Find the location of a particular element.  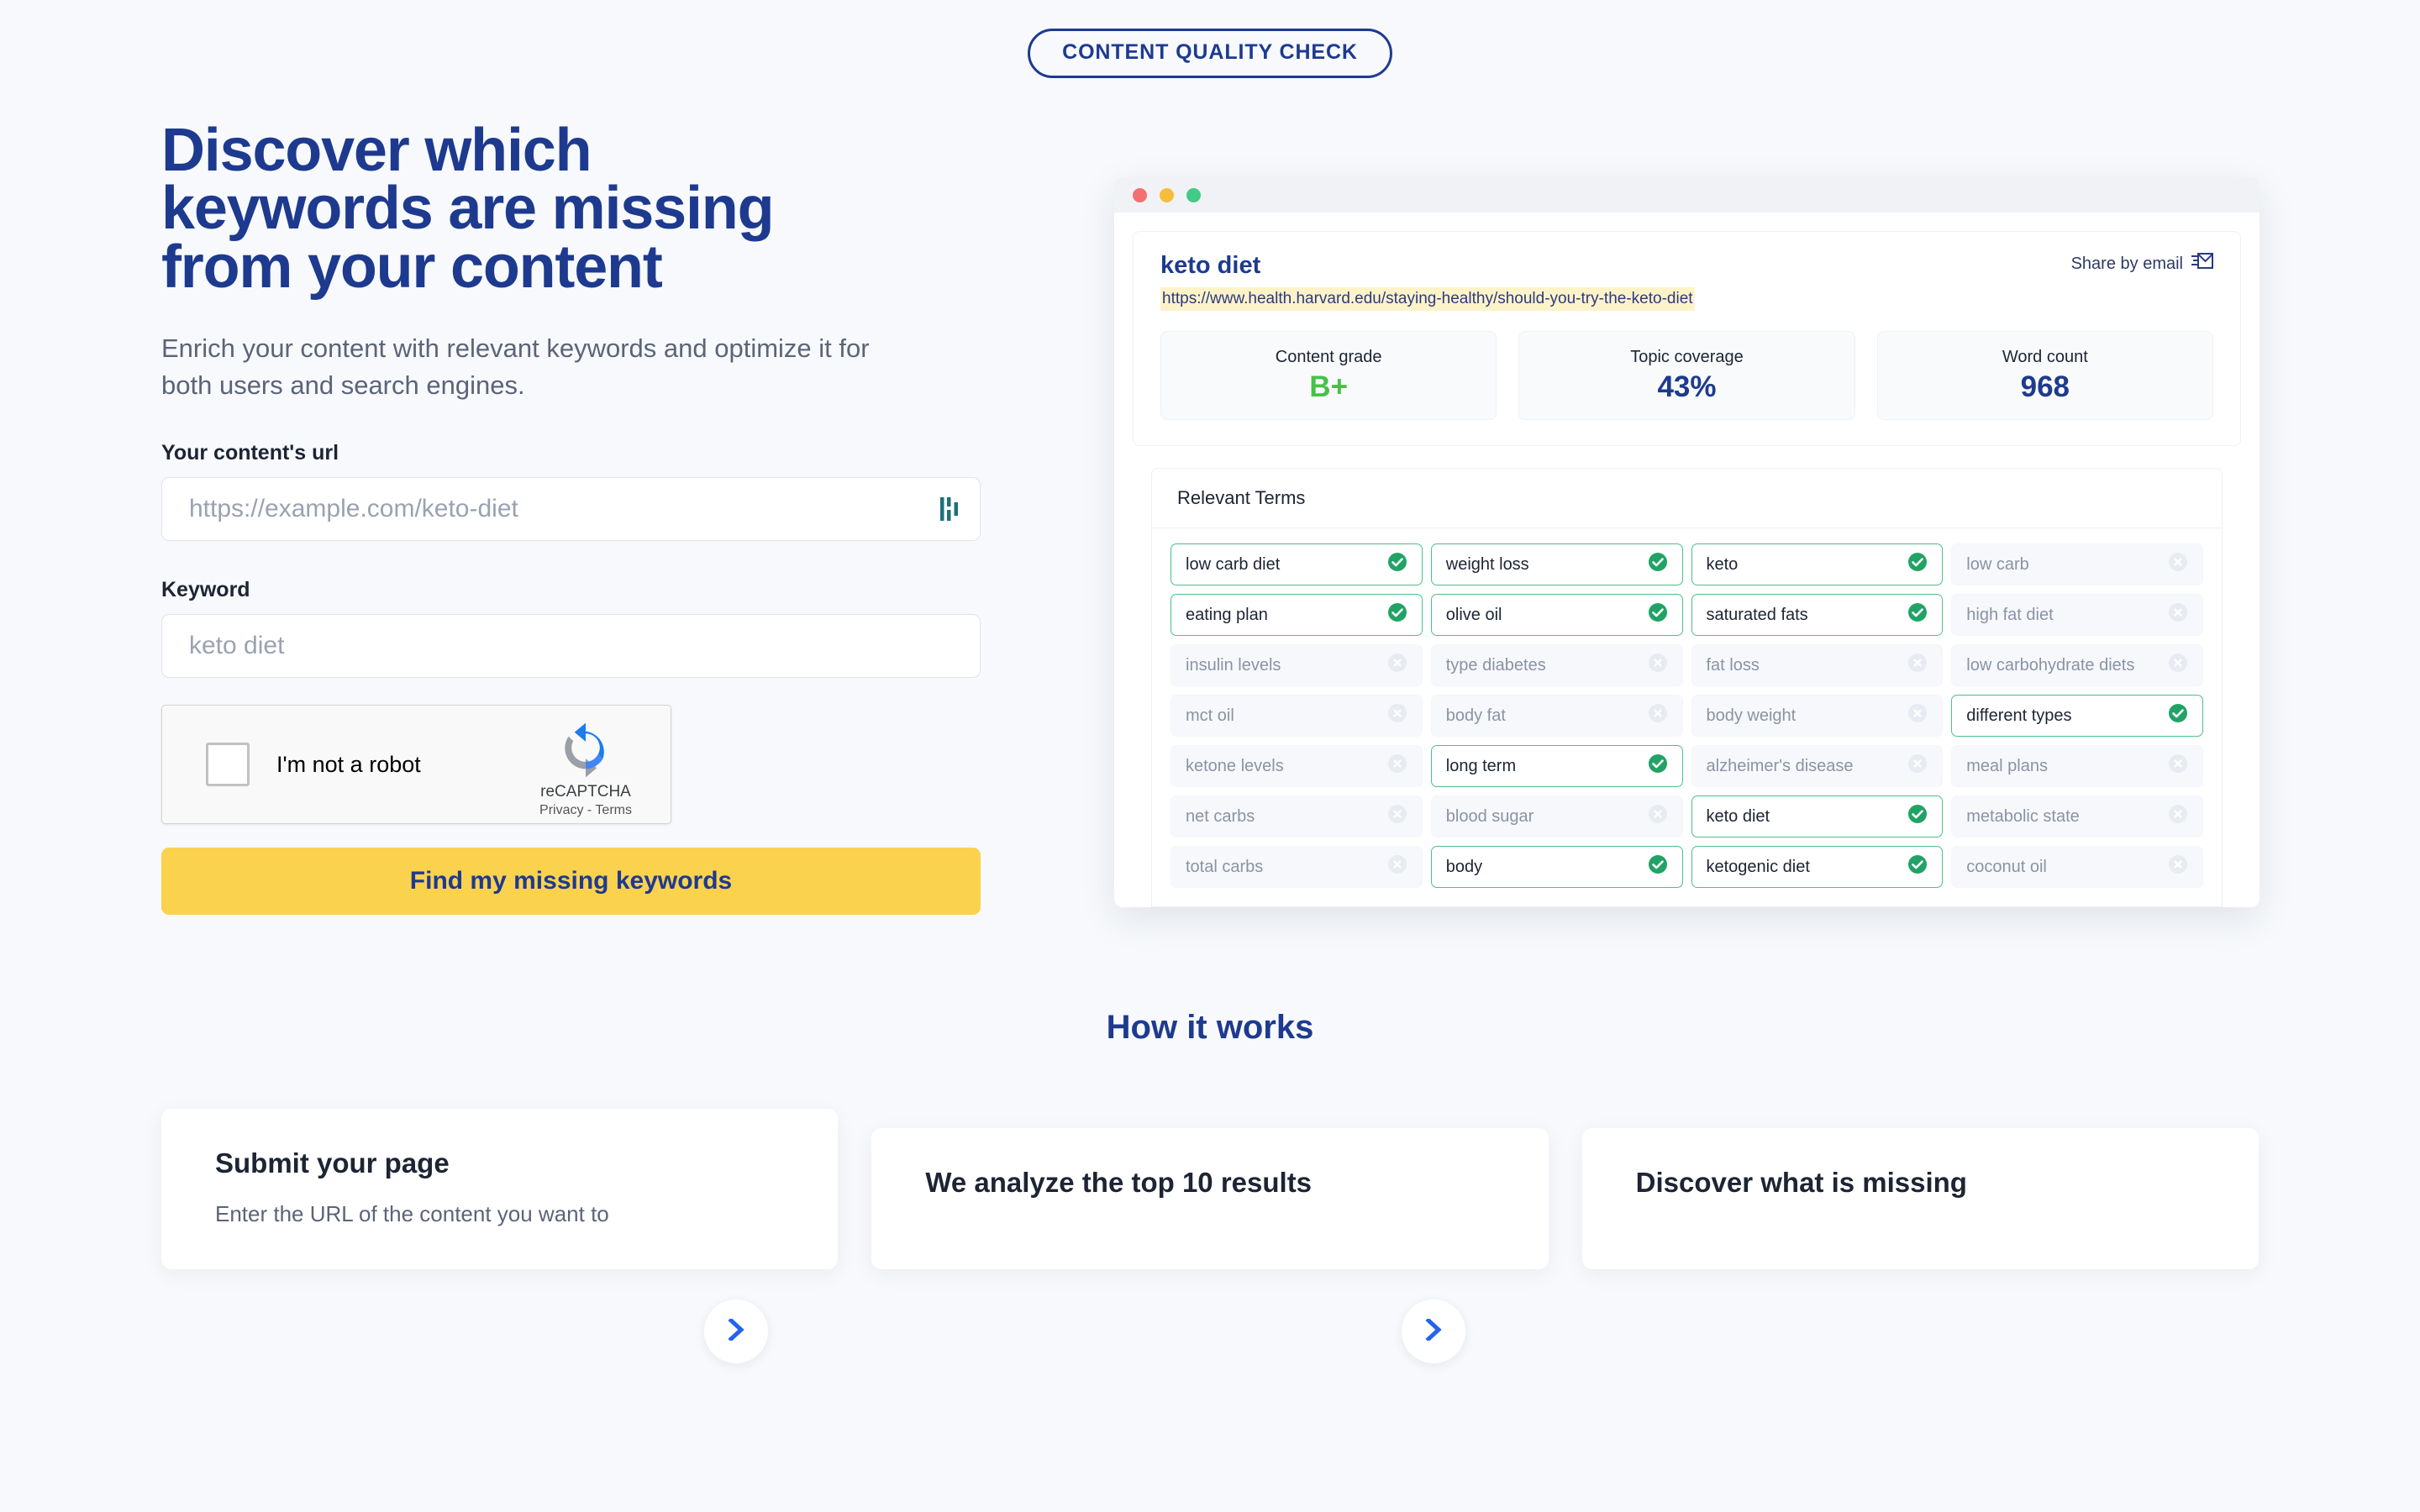

relevant-term-chip: saturated fats is located at coordinates (1817, 615).